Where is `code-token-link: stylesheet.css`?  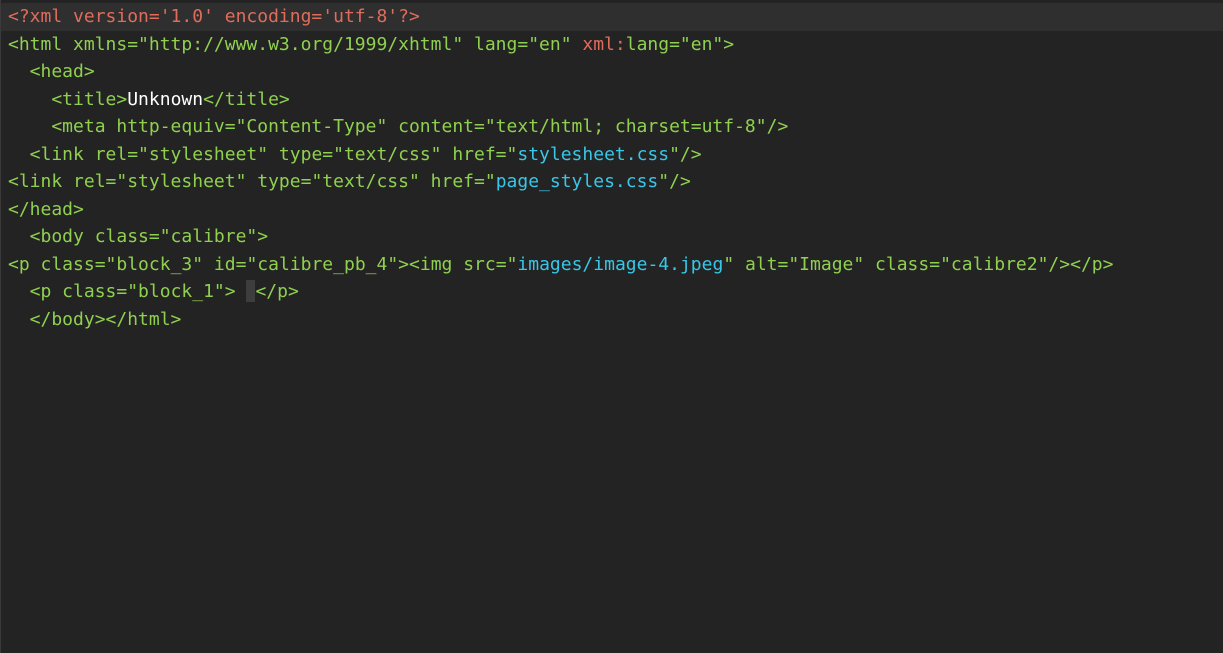
code-token-link: stylesheet.css is located at coordinates (593, 154).